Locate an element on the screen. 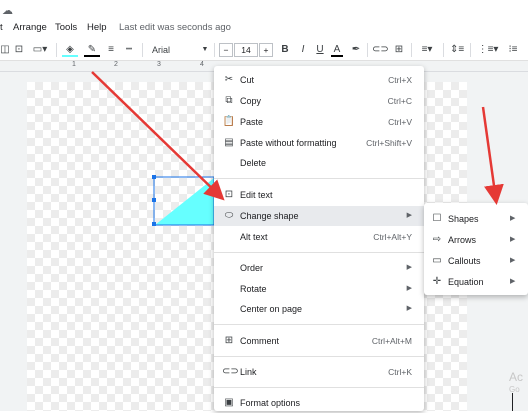  submenu-item-equation: ✛ Equation ▶ is located at coordinates (476, 282).